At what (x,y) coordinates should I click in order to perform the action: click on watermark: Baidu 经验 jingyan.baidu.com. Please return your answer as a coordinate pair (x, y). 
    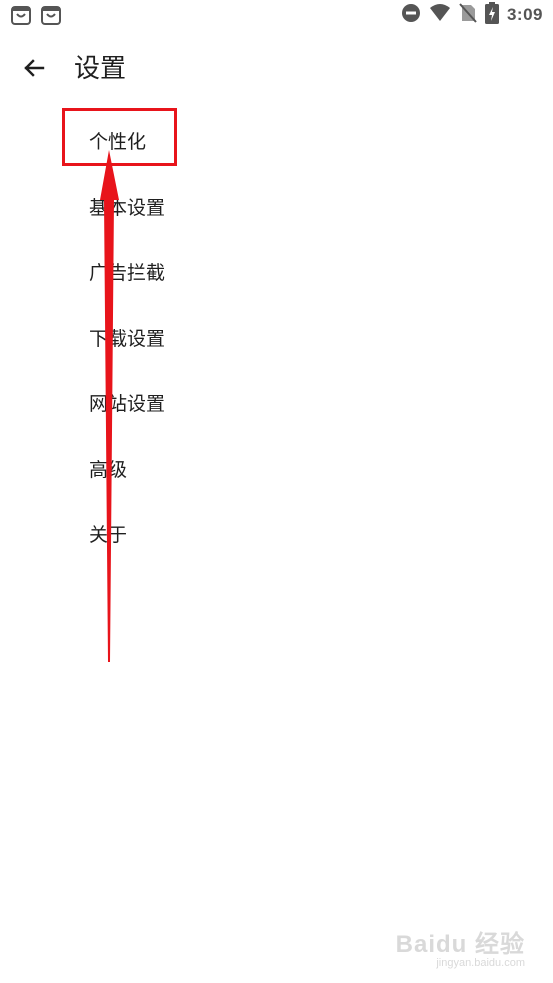
    Looking at the image, I should click on (460, 946).